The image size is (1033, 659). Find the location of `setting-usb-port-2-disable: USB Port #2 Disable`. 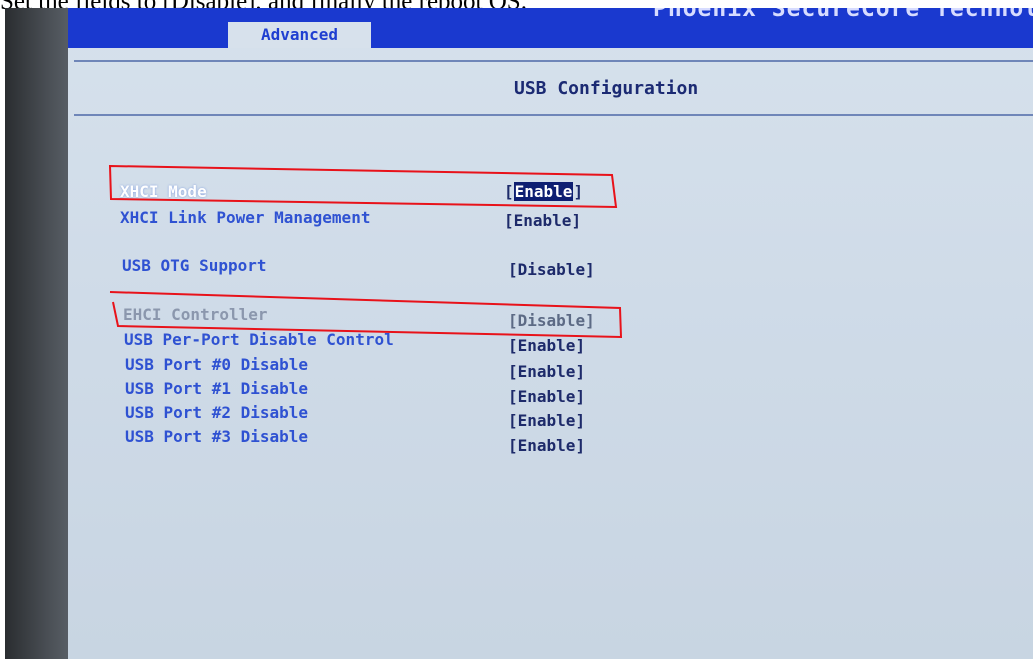

setting-usb-port-2-disable: USB Port #2 Disable is located at coordinates (216, 412).